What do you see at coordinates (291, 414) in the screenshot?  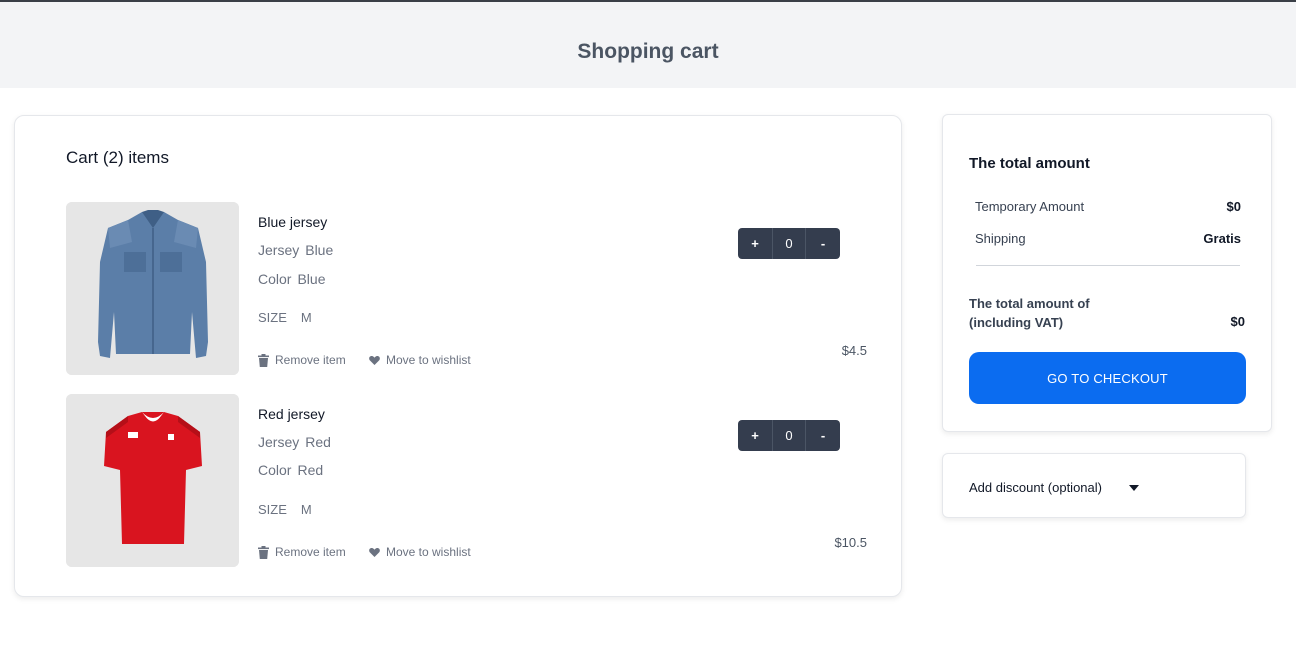 I see `product-name: Red jersey` at bounding box center [291, 414].